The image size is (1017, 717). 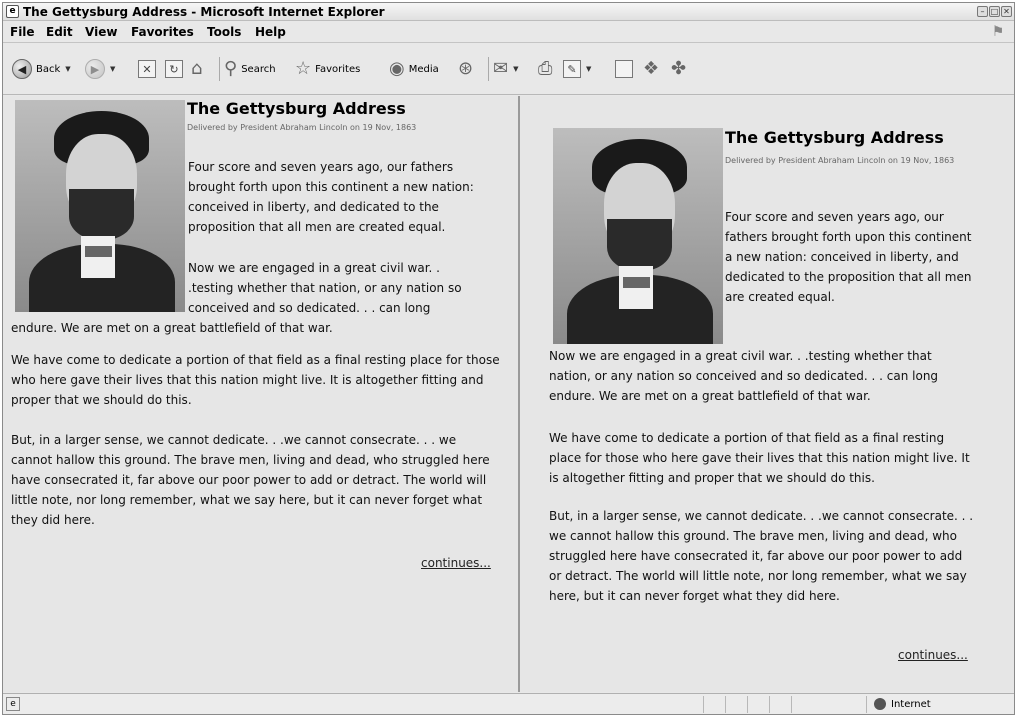 I want to click on menu-edit: Edit, so click(x=59, y=32).